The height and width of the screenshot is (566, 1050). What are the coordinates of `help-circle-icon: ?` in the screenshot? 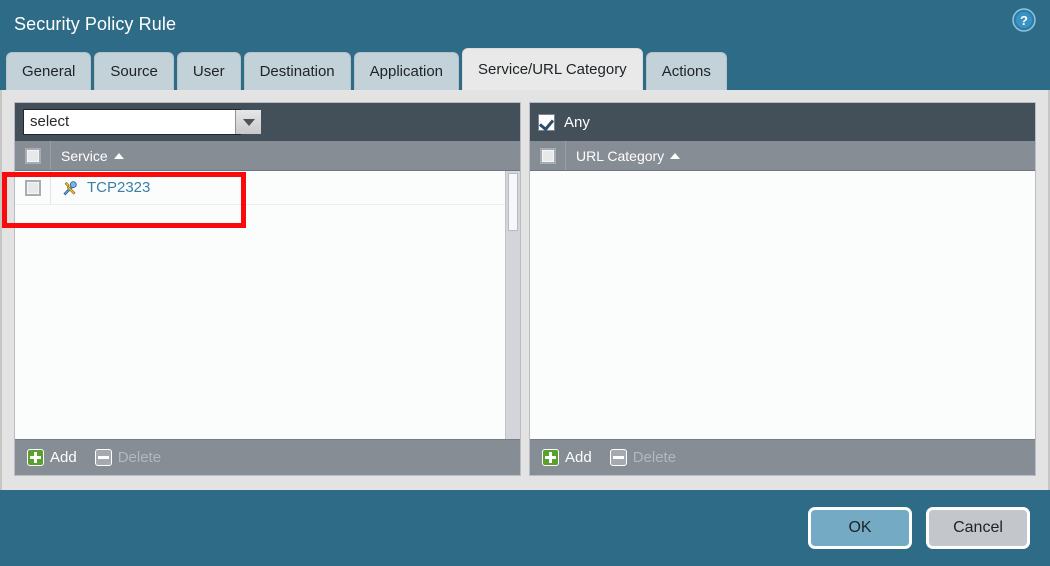 It's located at (1024, 20).